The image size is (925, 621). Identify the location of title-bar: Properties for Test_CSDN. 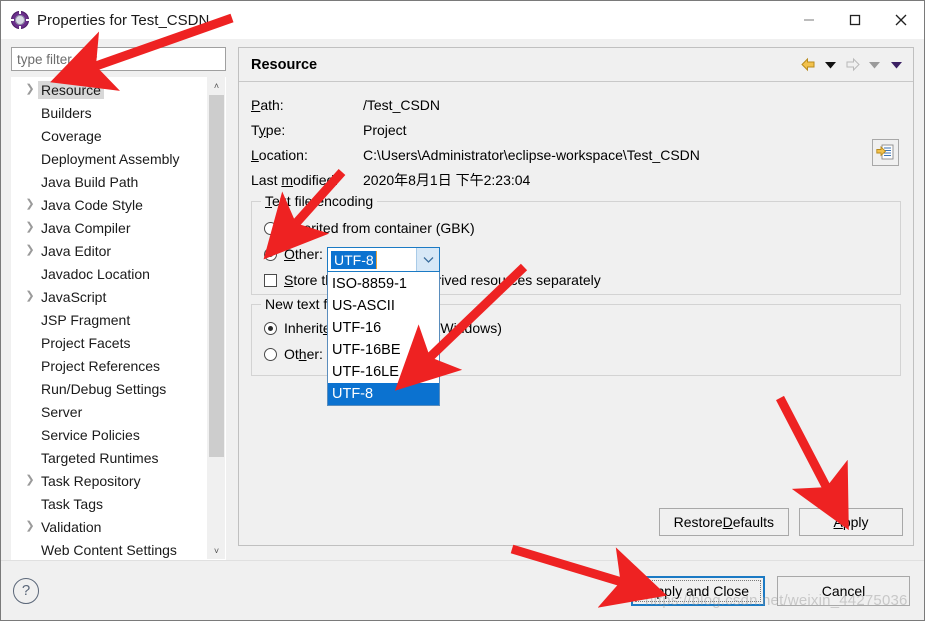
(462, 20).